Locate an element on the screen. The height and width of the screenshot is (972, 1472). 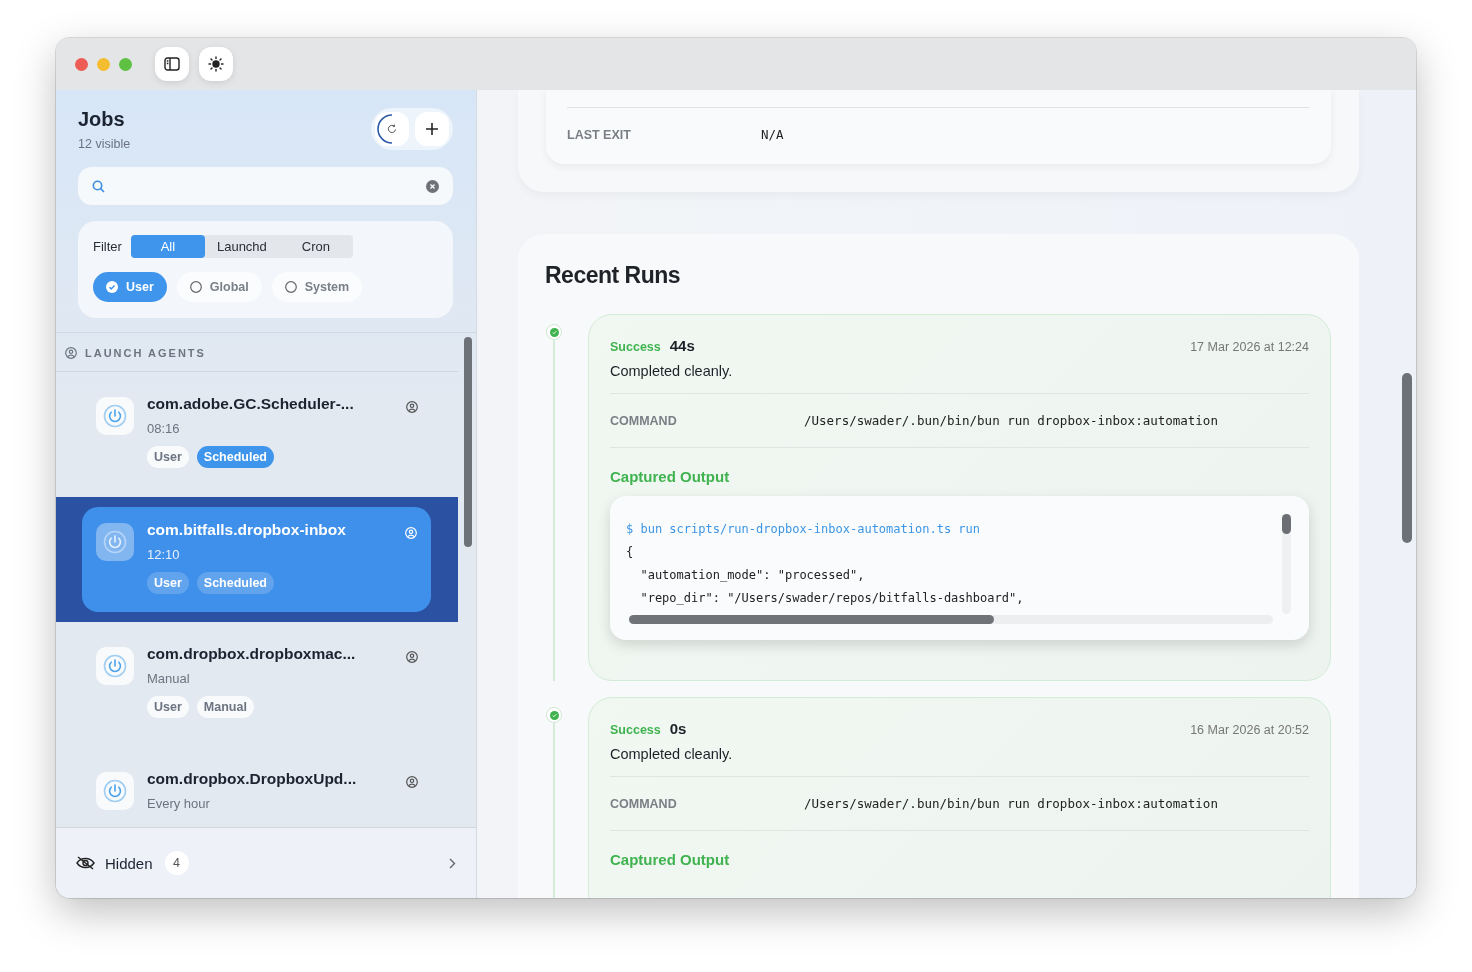
close-button is located at coordinates (81, 64).